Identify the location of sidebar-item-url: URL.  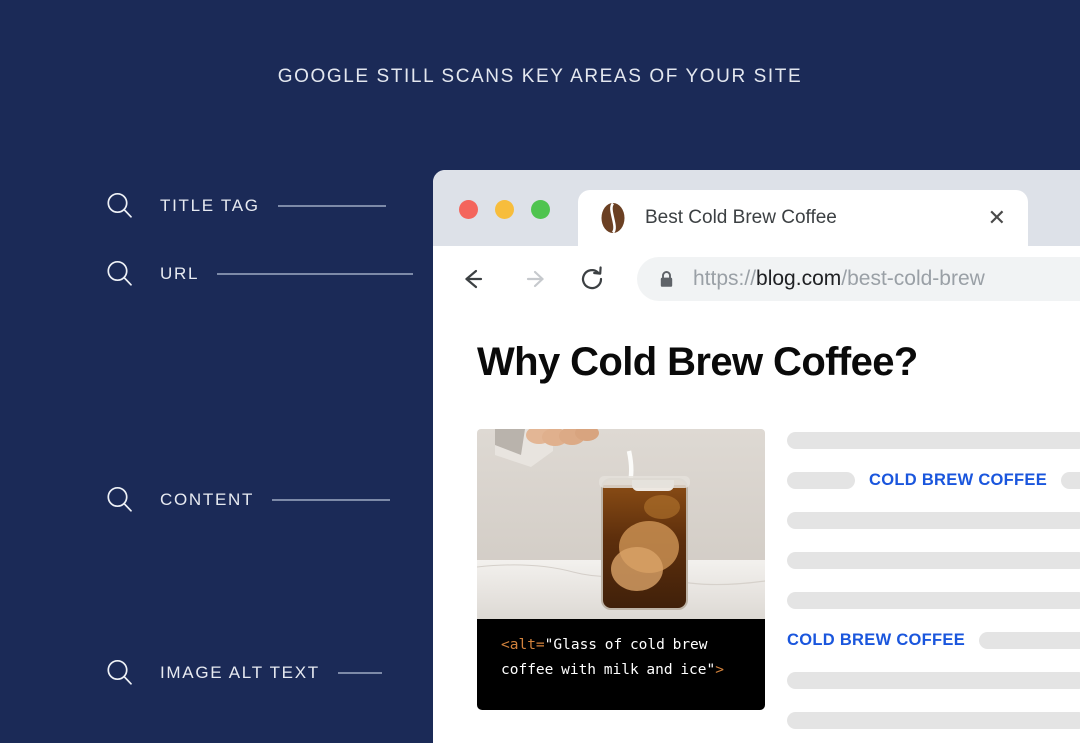
(265, 274).